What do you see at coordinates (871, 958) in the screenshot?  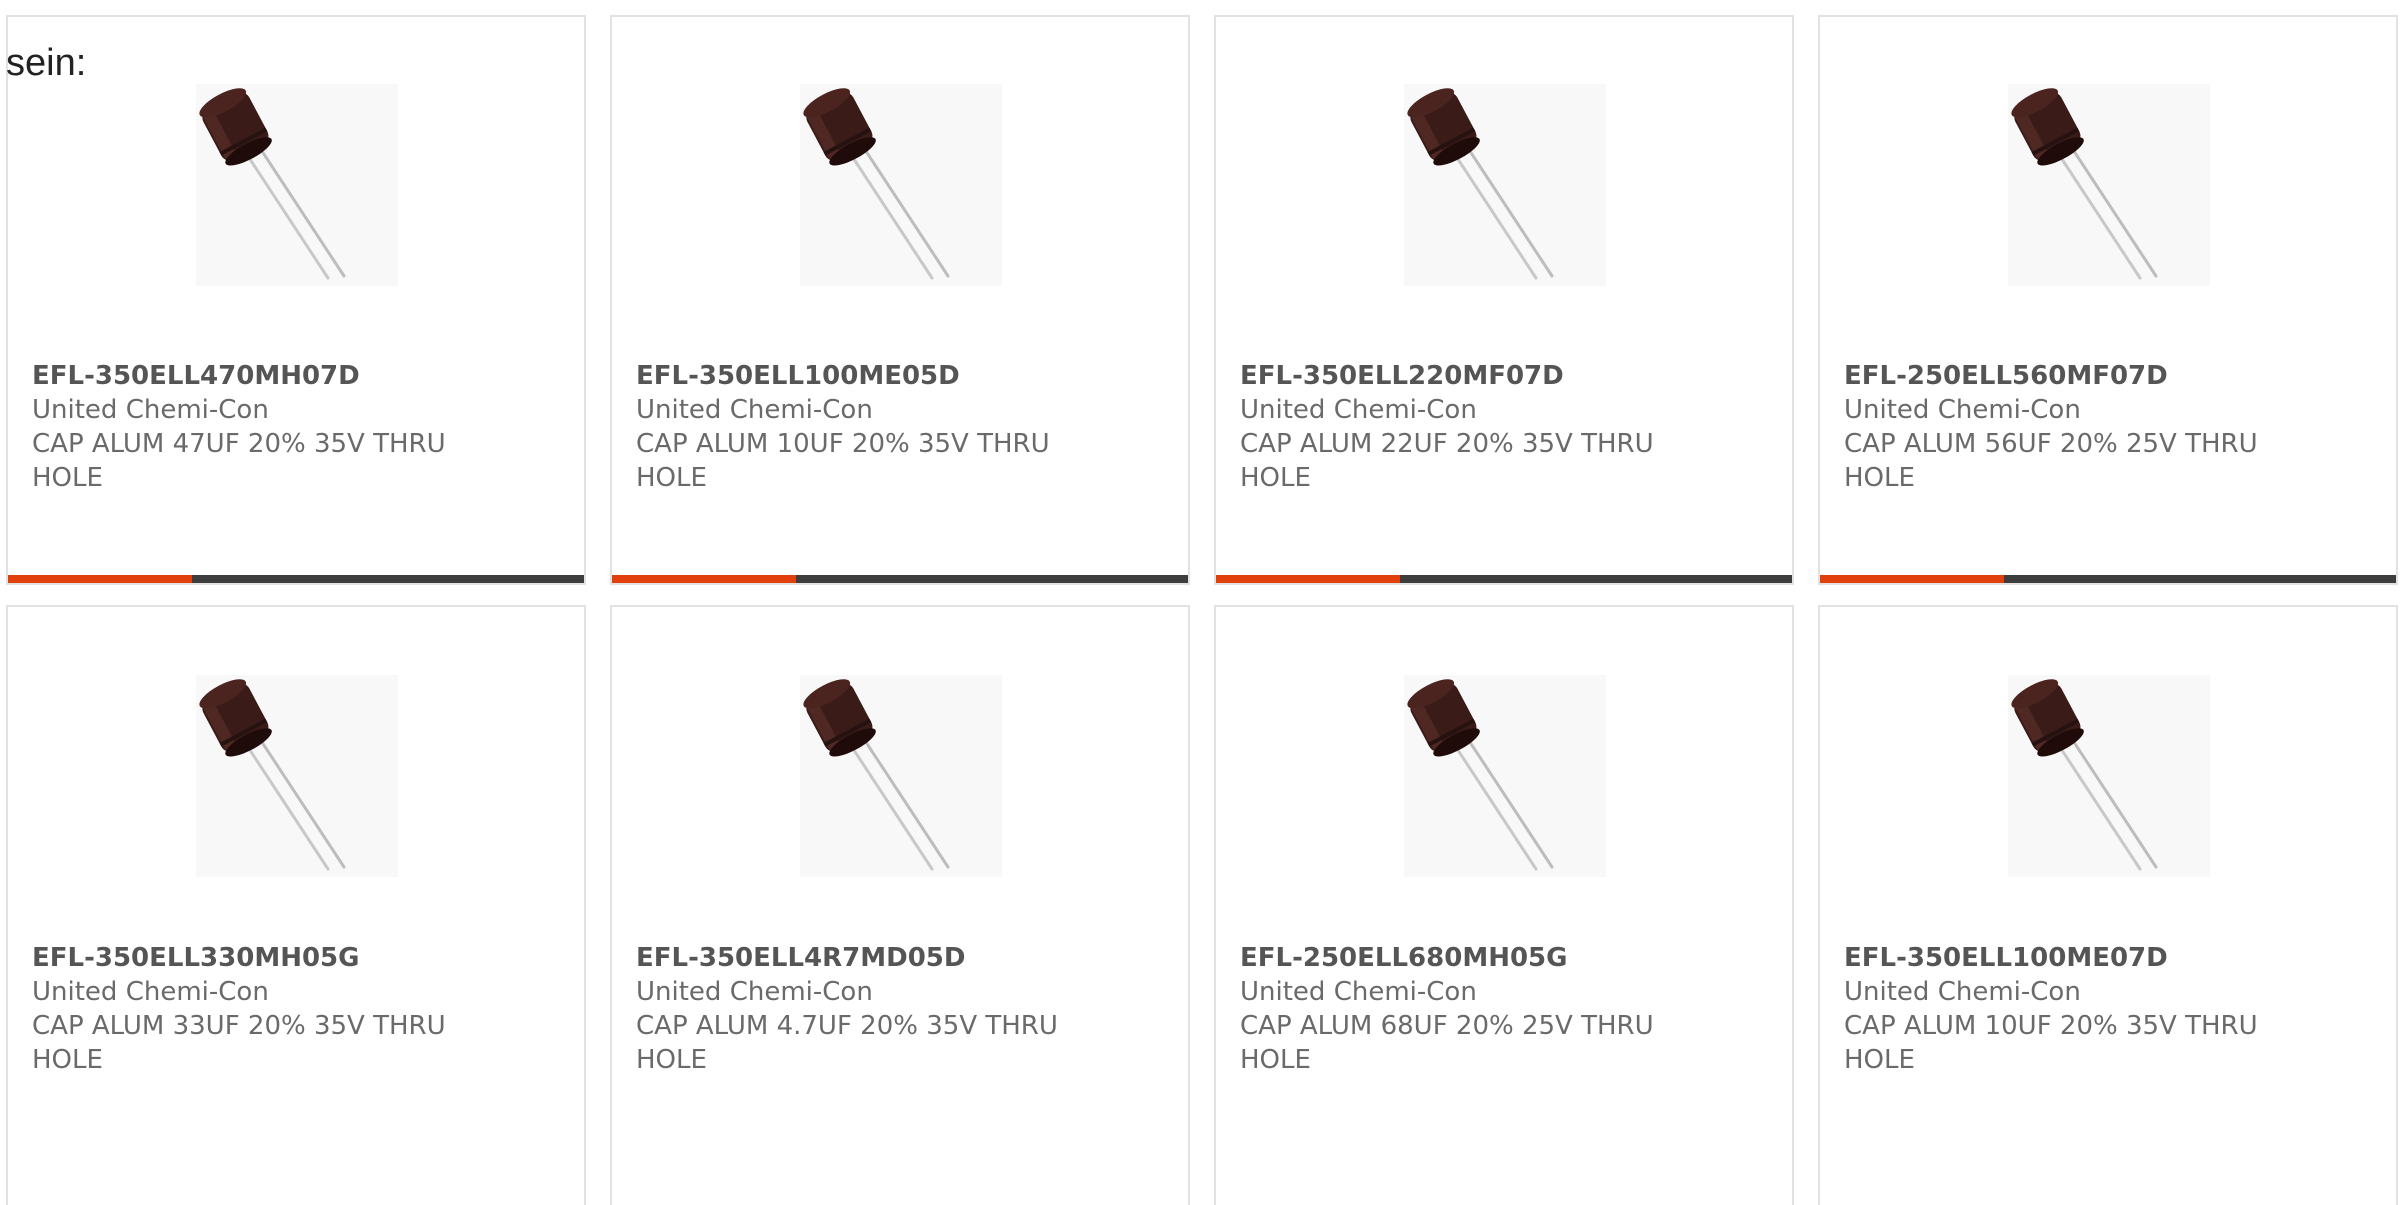 I see `part-number-link: EFL-350ELL4R7MD05D` at bounding box center [871, 958].